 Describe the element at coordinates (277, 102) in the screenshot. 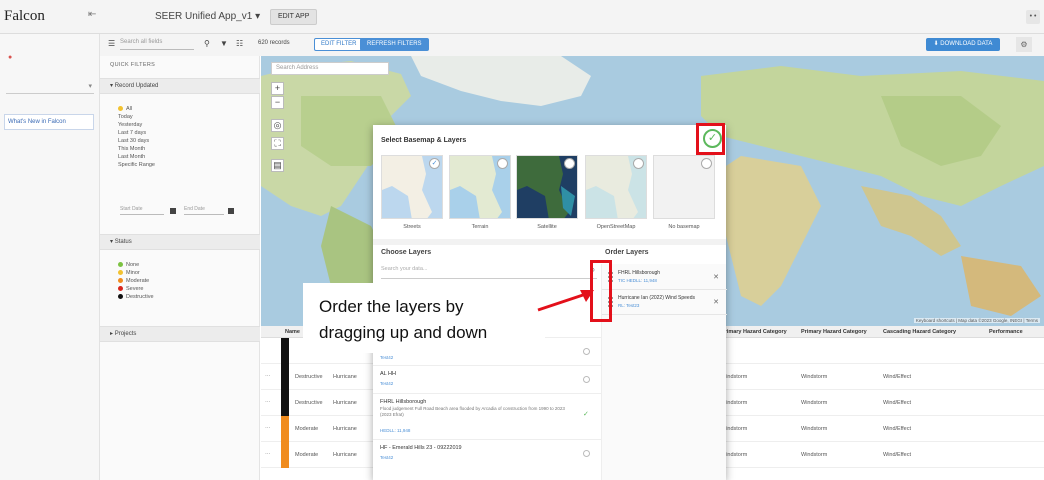

I see `zoom-out-button: −` at that location.